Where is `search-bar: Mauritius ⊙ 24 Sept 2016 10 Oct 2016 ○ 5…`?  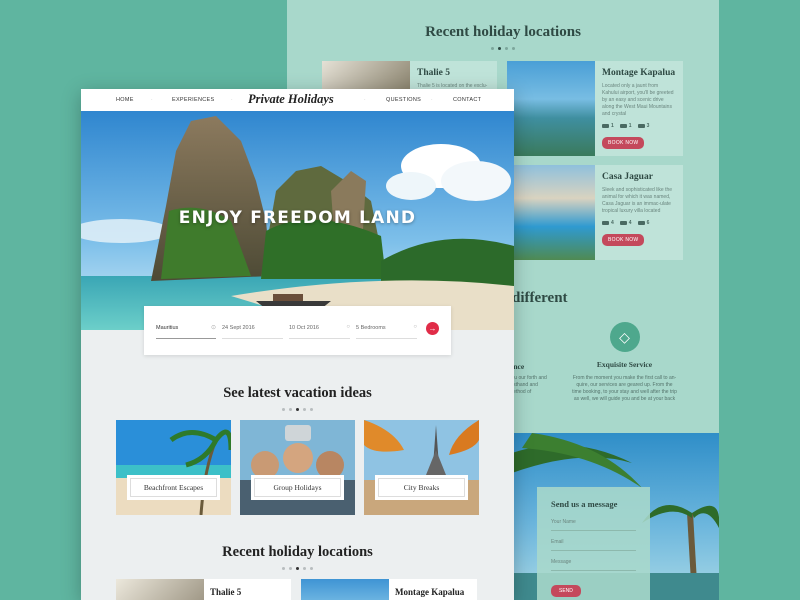
search-bar: Mauritius ⊙ 24 Sept 2016 10 Oct 2016 ○ 5… is located at coordinates (297, 330).